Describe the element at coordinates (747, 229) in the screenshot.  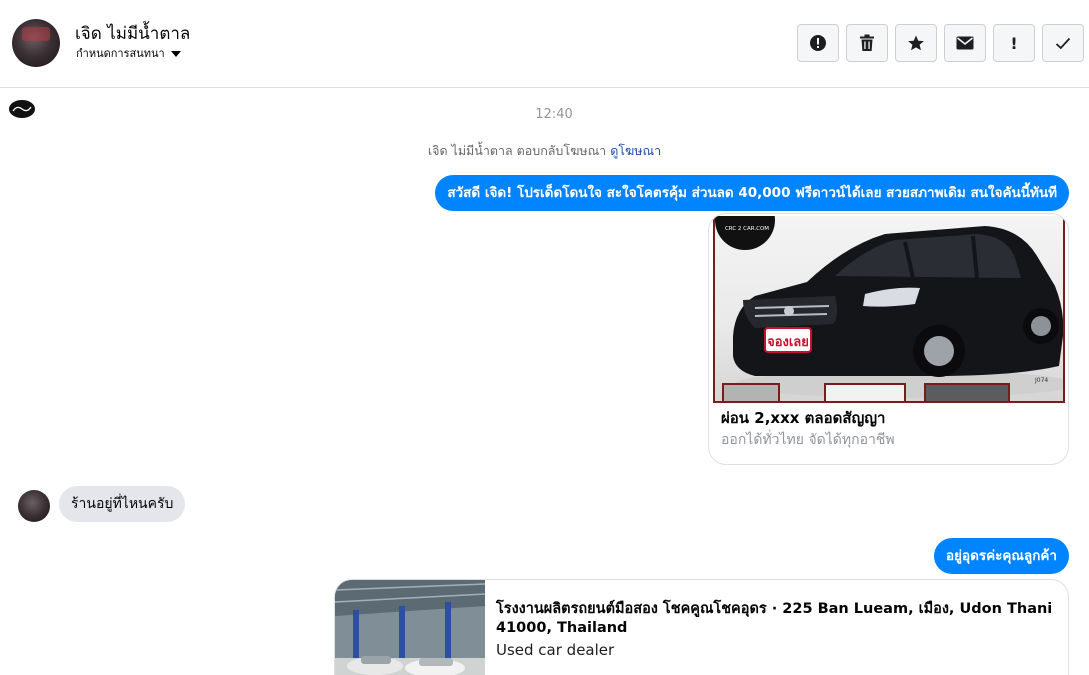
I see `ad-watermark: CRC 2 CAR.COM` at that location.